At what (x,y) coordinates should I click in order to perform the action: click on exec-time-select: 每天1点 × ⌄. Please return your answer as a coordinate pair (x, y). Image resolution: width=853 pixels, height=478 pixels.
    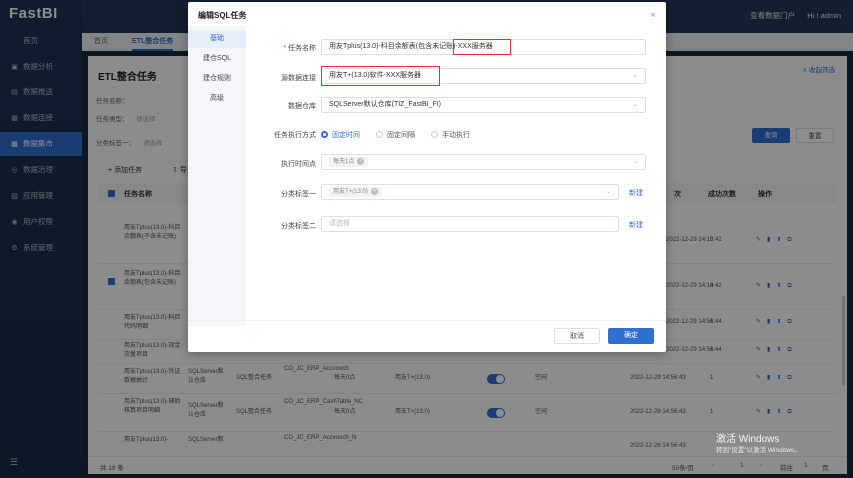
    Looking at the image, I should click on (483, 162).